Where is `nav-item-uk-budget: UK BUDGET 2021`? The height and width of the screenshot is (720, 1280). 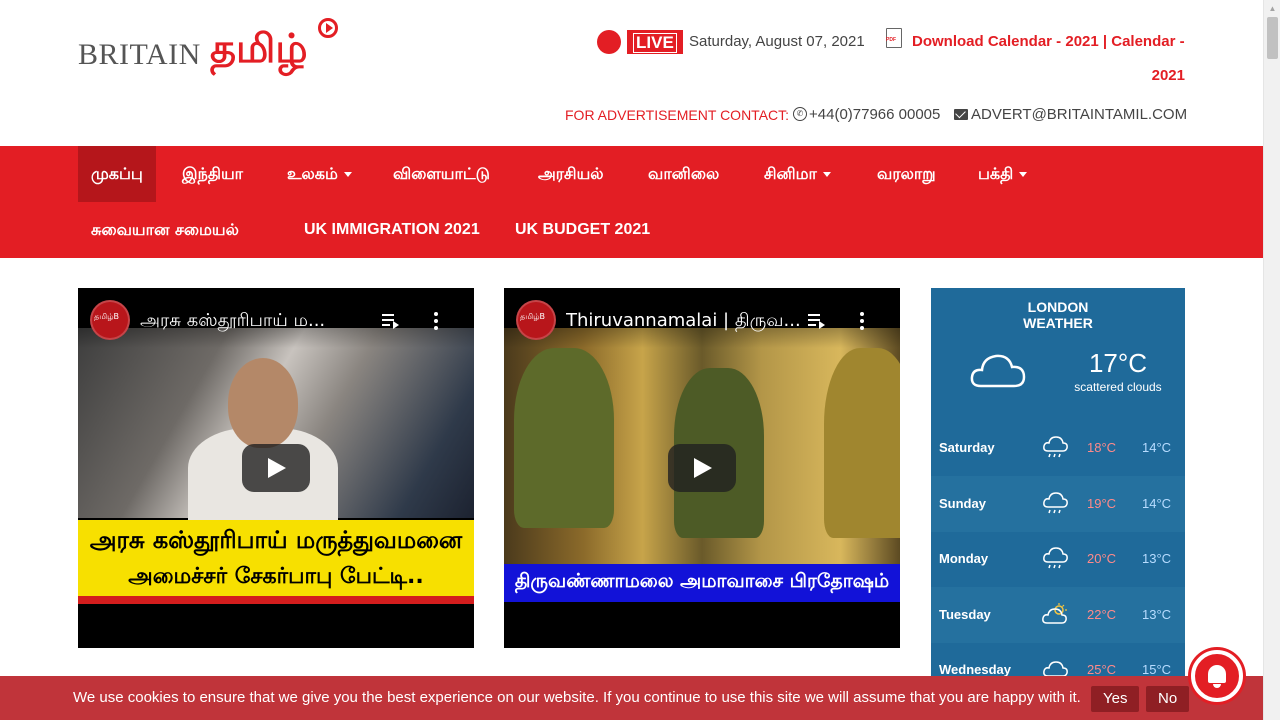
nav-item-uk-budget: UK BUDGET 2021 is located at coordinates (582, 230).